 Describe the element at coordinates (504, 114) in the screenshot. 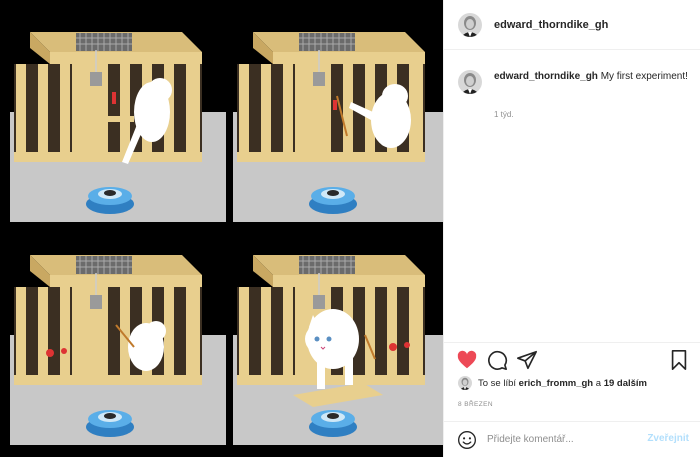

I see `caption-timestamp: 1 týd.` at that location.